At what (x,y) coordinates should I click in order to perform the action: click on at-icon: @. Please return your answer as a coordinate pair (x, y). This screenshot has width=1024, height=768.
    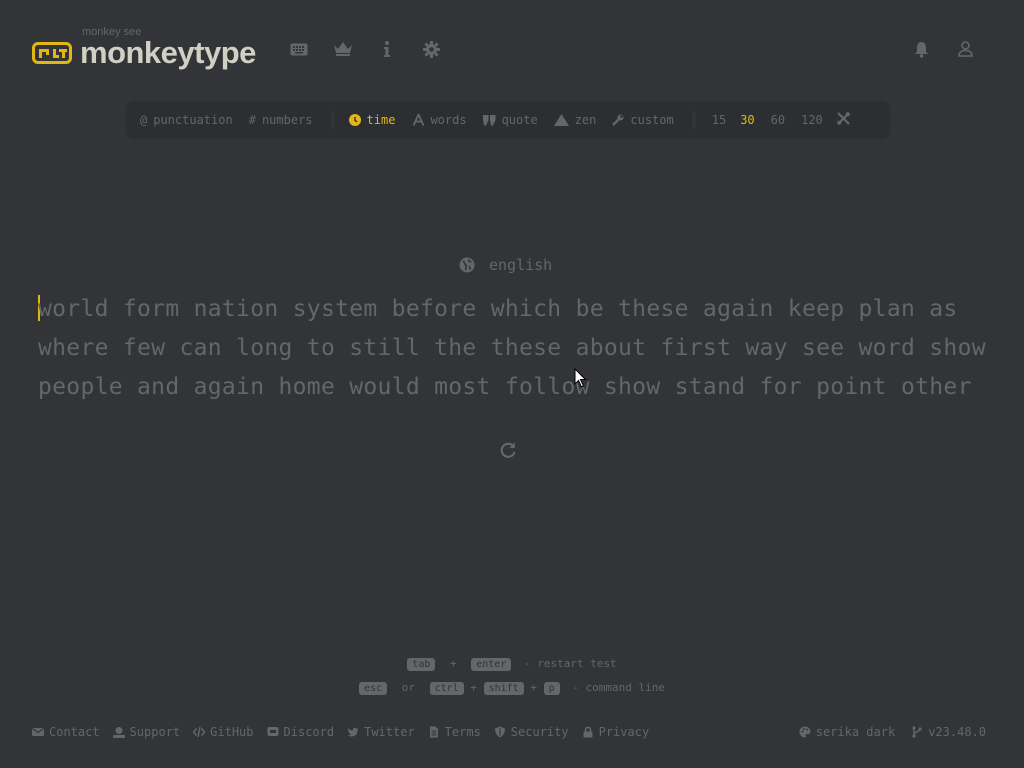
    Looking at the image, I should click on (144, 120).